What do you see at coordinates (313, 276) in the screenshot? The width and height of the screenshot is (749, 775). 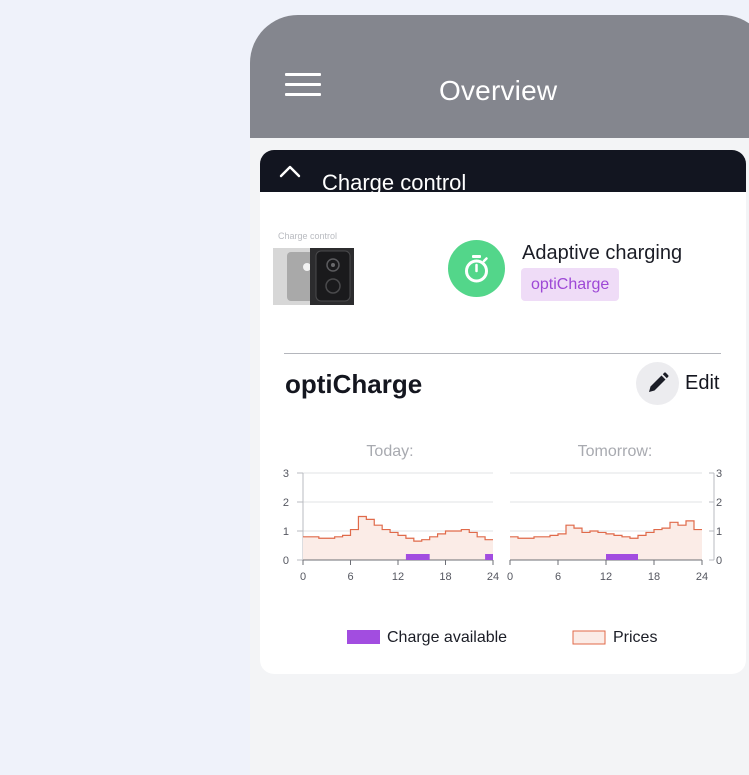 I see `device-image` at bounding box center [313, 276].